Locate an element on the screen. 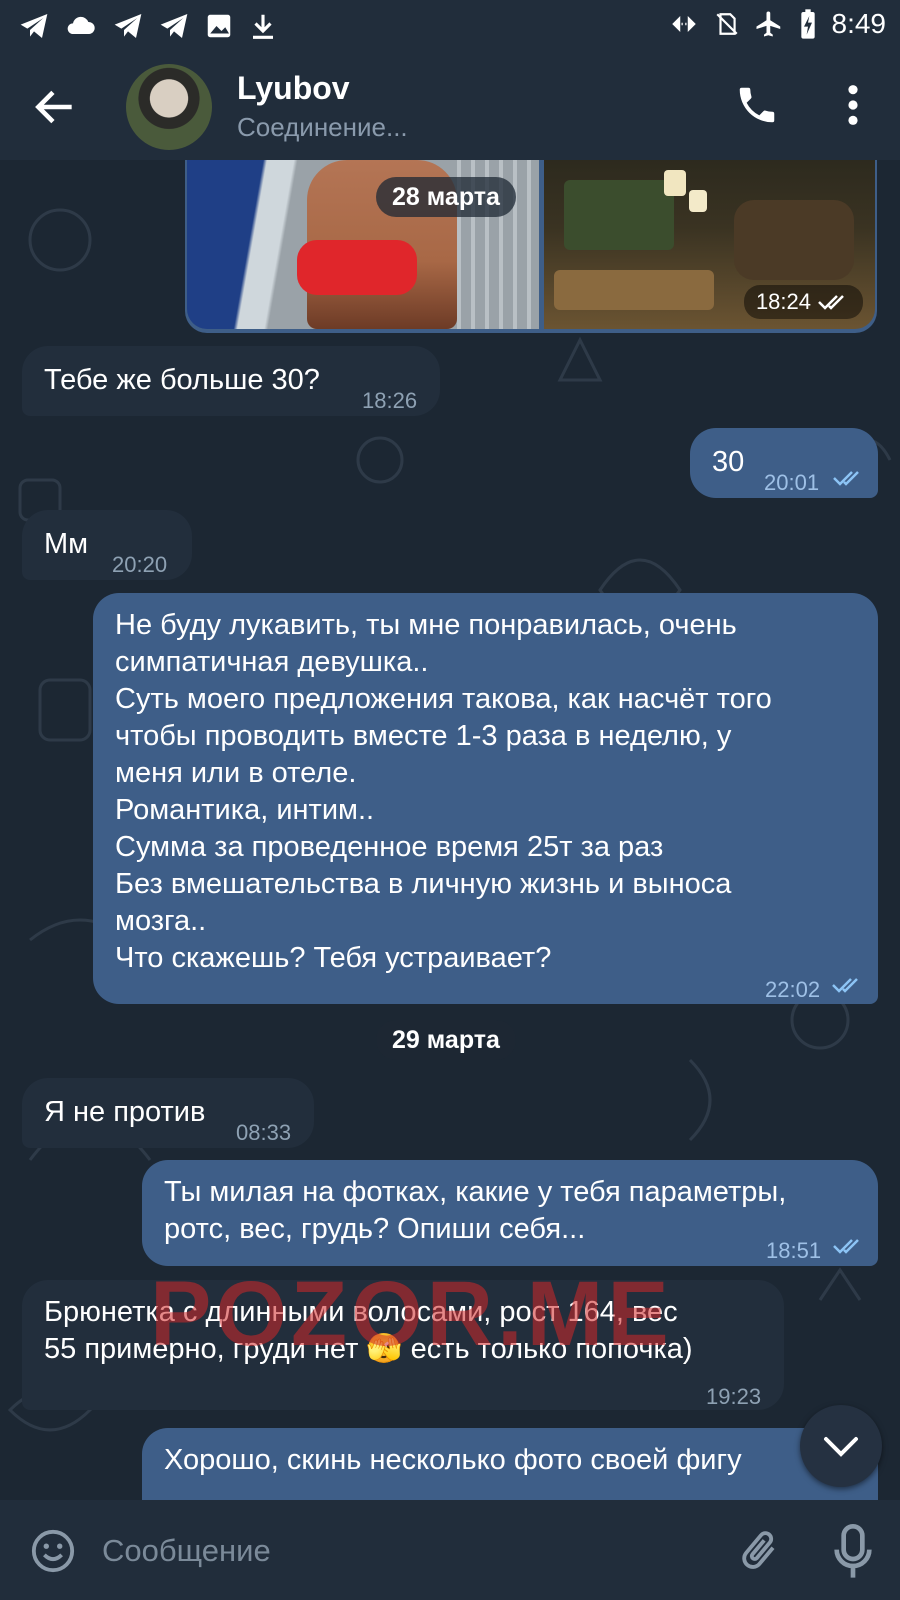 This screenshot has width=900, height=1600. date-overlay: 28 марта is located at coordinates (446, 197).